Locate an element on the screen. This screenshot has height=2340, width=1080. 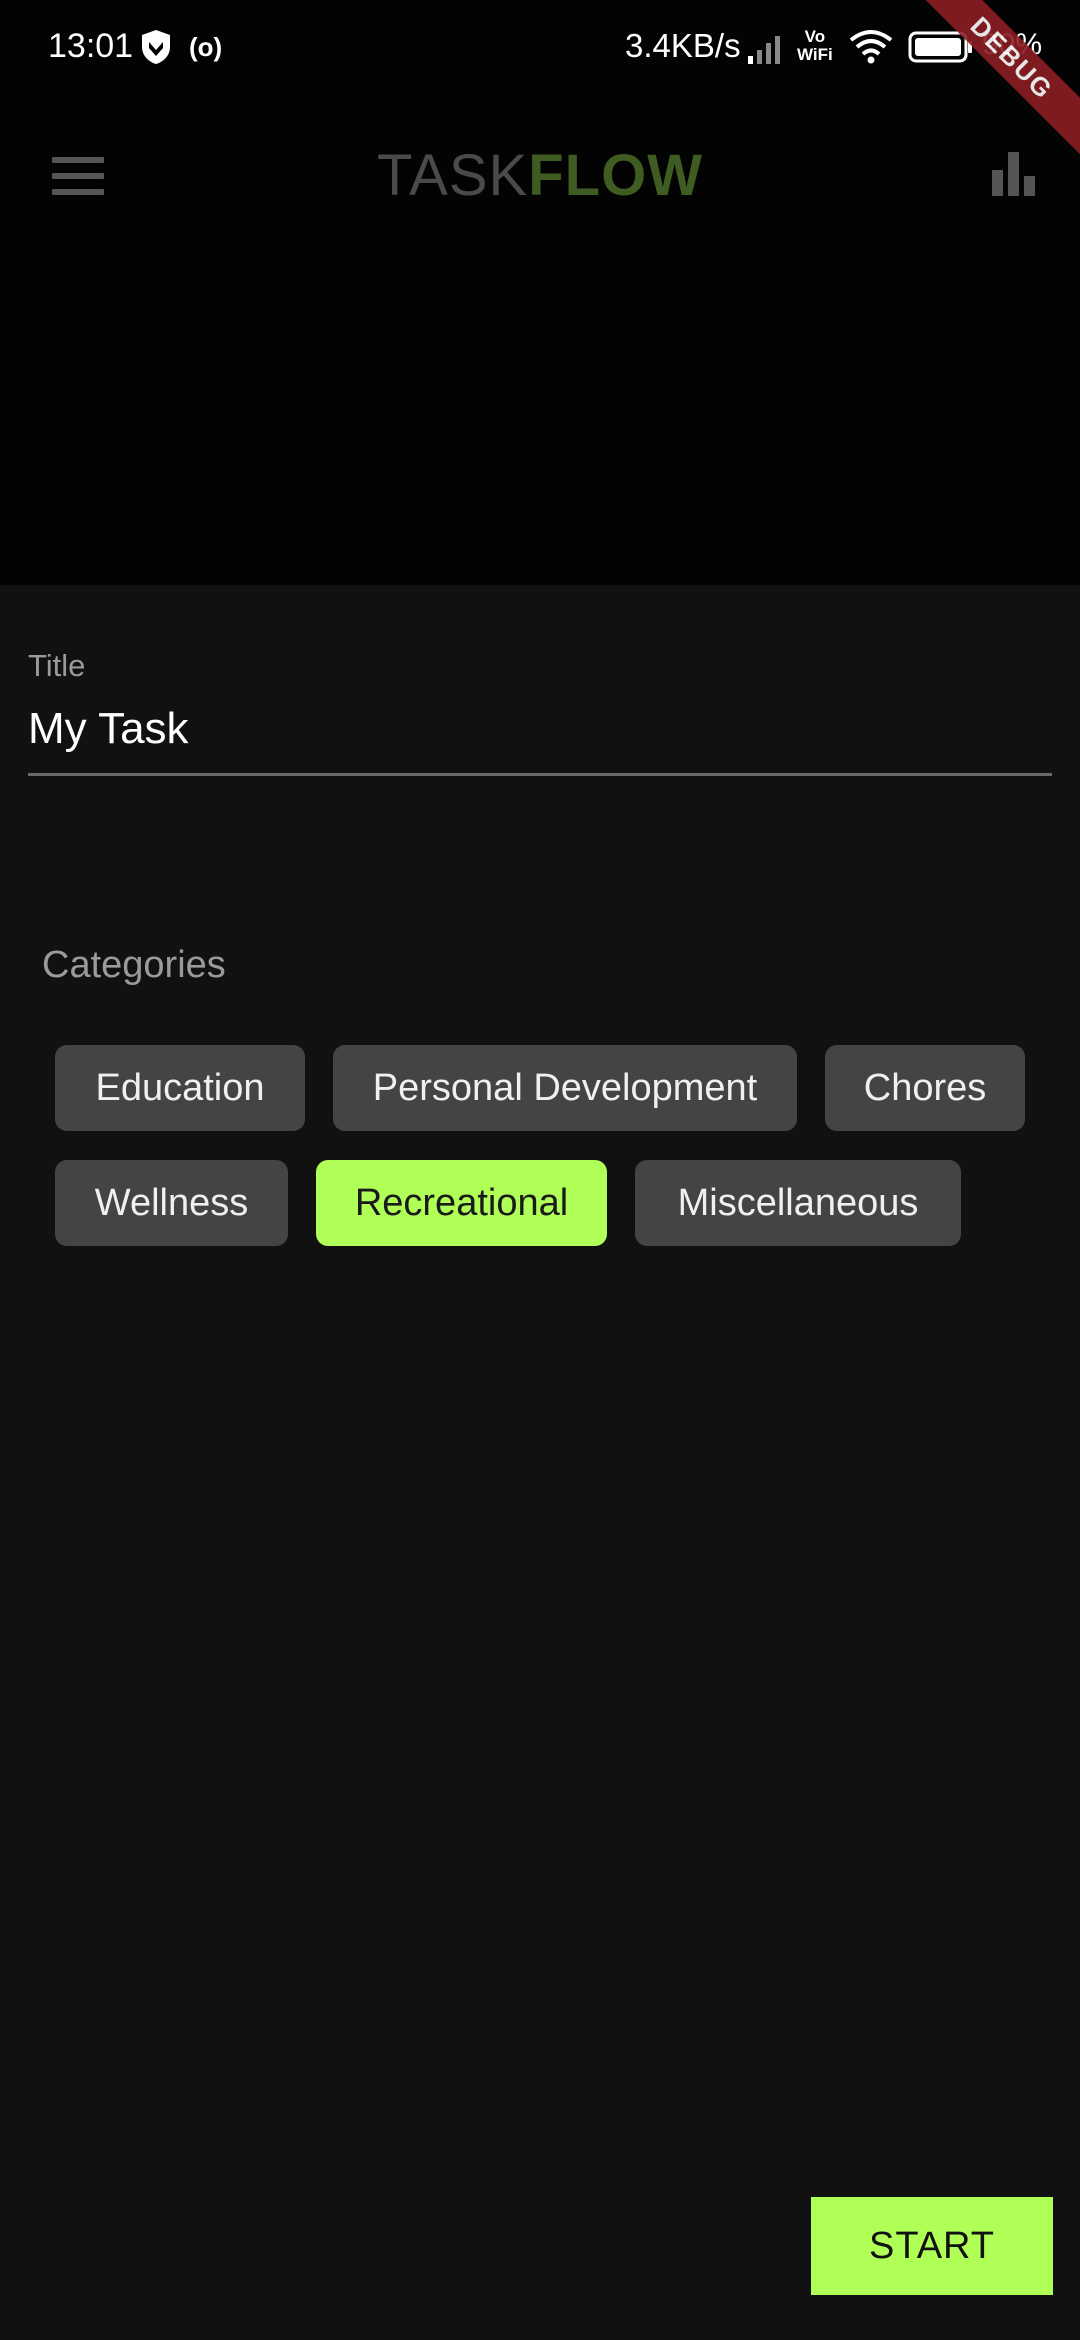
vowifi-bottom: WiFi is located at coordinates (815, 54).